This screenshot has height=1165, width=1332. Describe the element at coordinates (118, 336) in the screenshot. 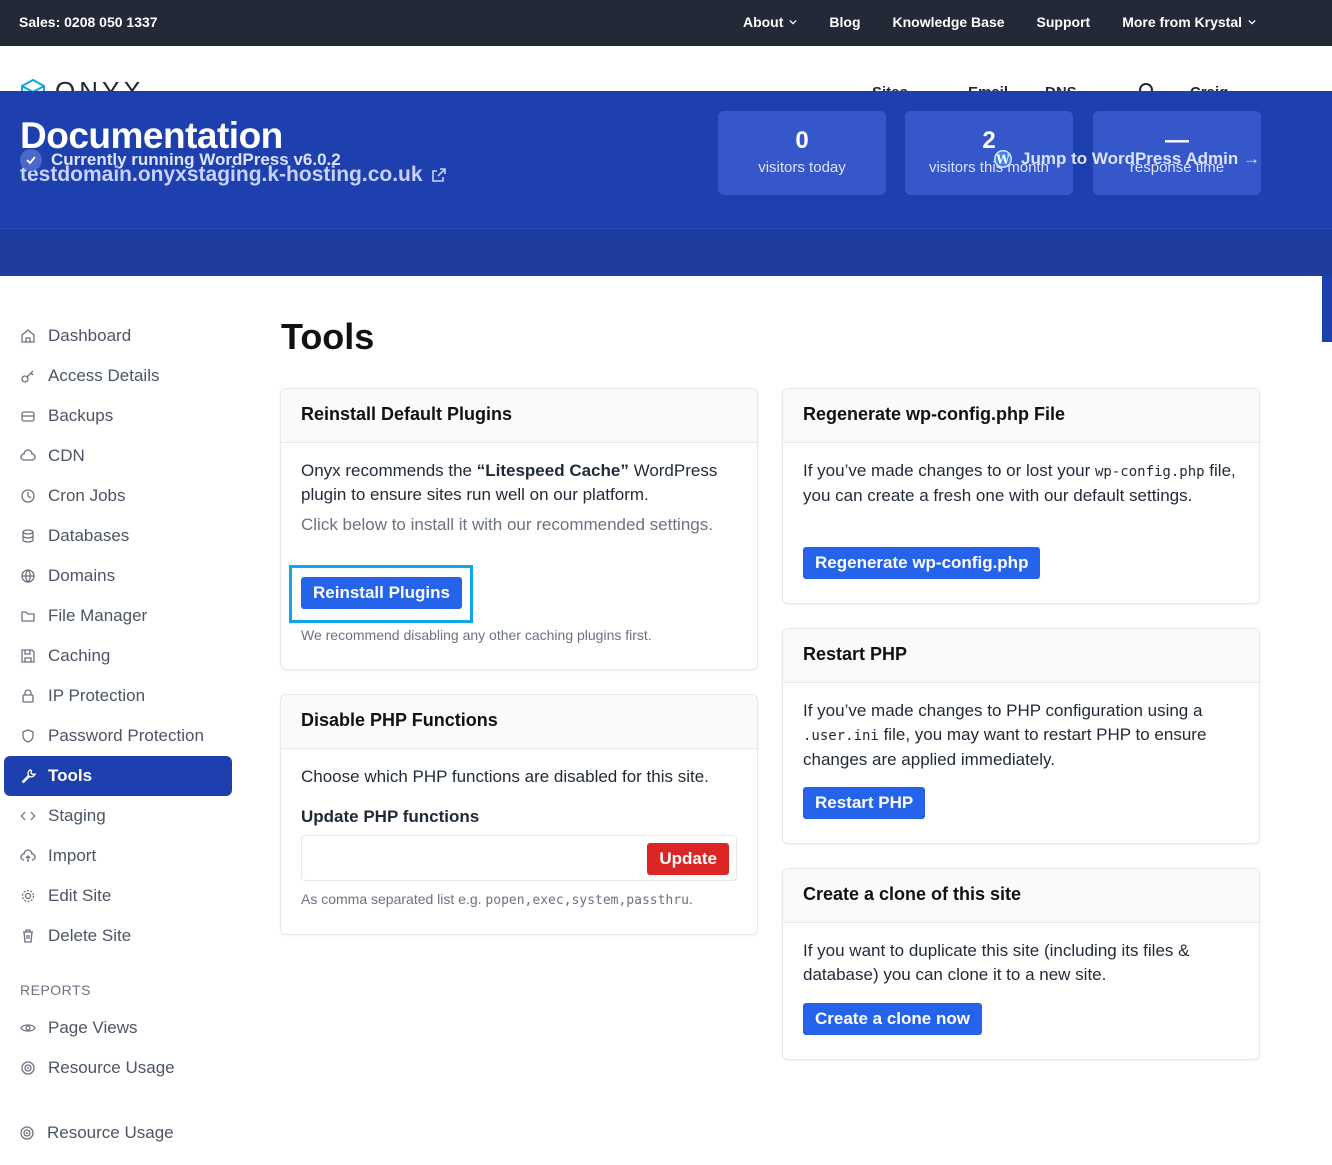

I see `sidebar-item-dashboard: Dashboard` at that location.